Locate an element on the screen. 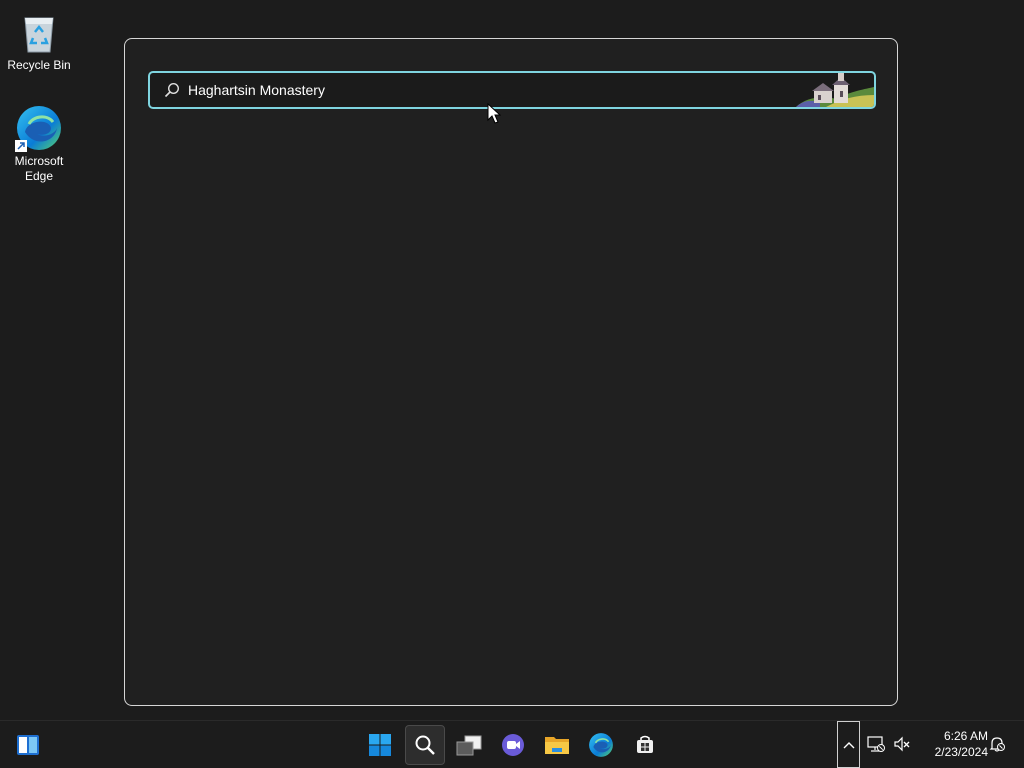 This screenshot has height=768, width=1024. store-icon is located at coordinates (645, 744).